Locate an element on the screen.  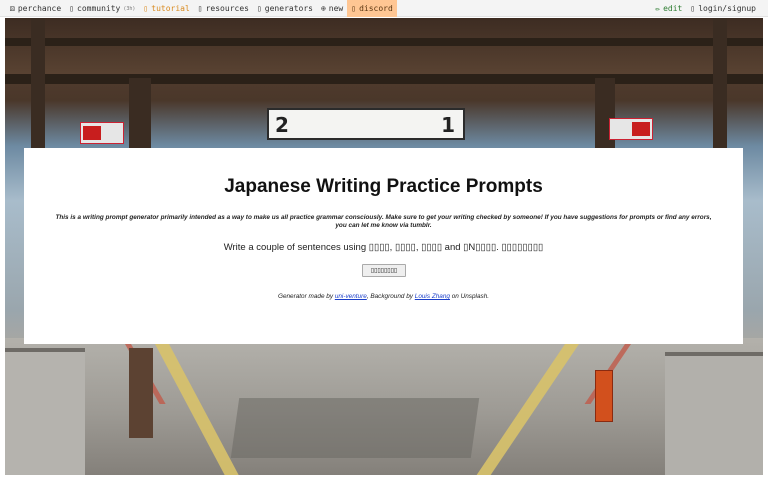
platform-wall-left is located at coordinates (45, 411).